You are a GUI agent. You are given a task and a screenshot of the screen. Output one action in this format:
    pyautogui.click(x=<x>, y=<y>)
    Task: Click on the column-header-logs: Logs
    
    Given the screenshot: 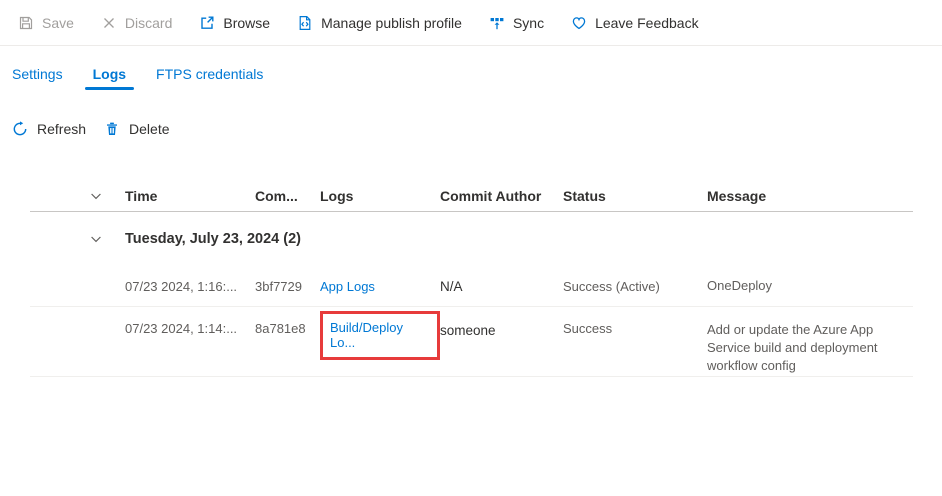 What is the action you would take?
    pyautogui.click(x=380, y=196)
    